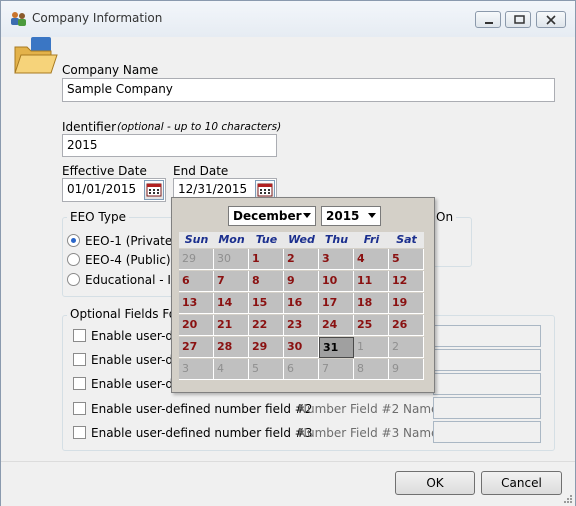 Image resolution: width=576 pixels, height=506 pixels. What do you see at coordinates (301, 303) in the screenshot?
I see `calendar-day: 16` at bounding box center [301, 303].